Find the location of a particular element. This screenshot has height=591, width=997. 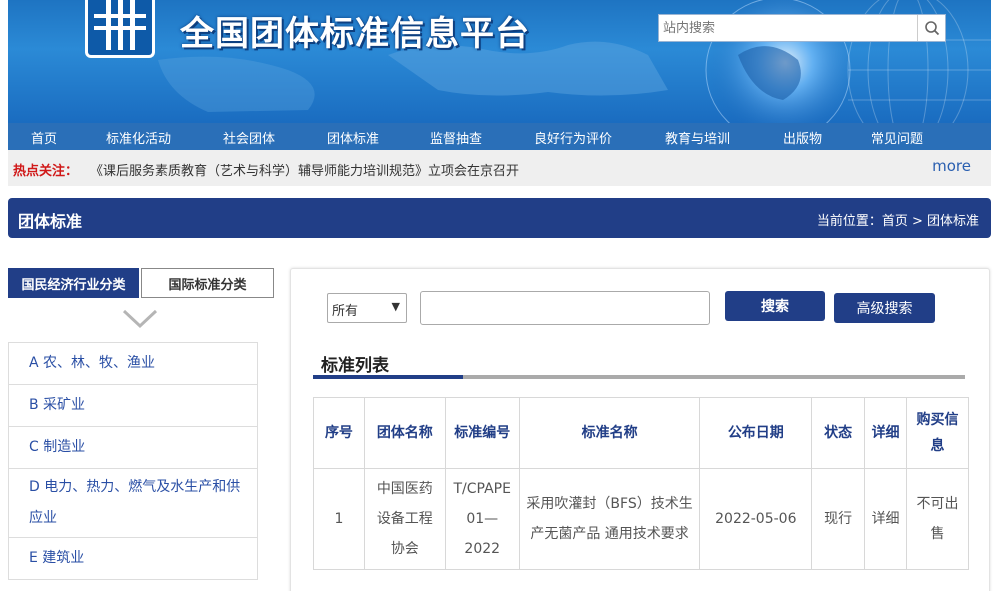

col-code: 标准编号 is located at coordinates (482, 433).